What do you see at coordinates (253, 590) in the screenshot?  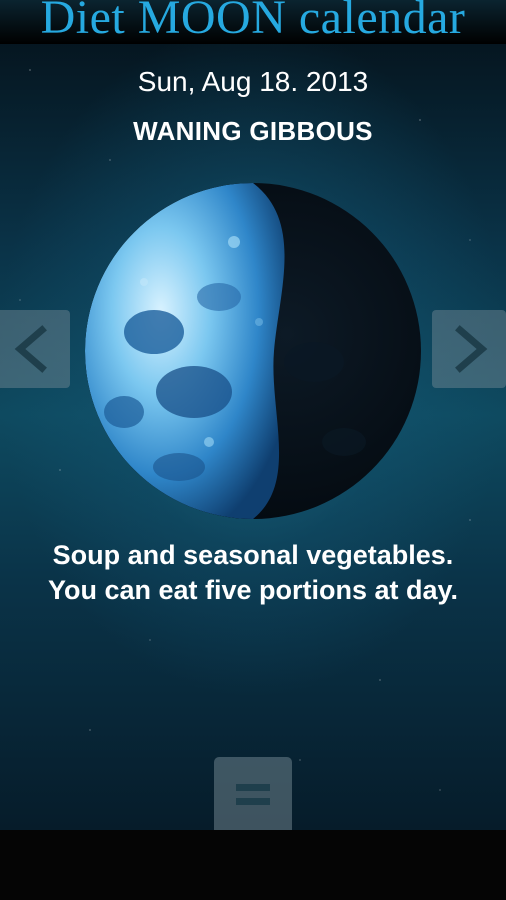 I see `diet-advice-line-2: You can eat five portions at day.` at bounding box center [253, 590].